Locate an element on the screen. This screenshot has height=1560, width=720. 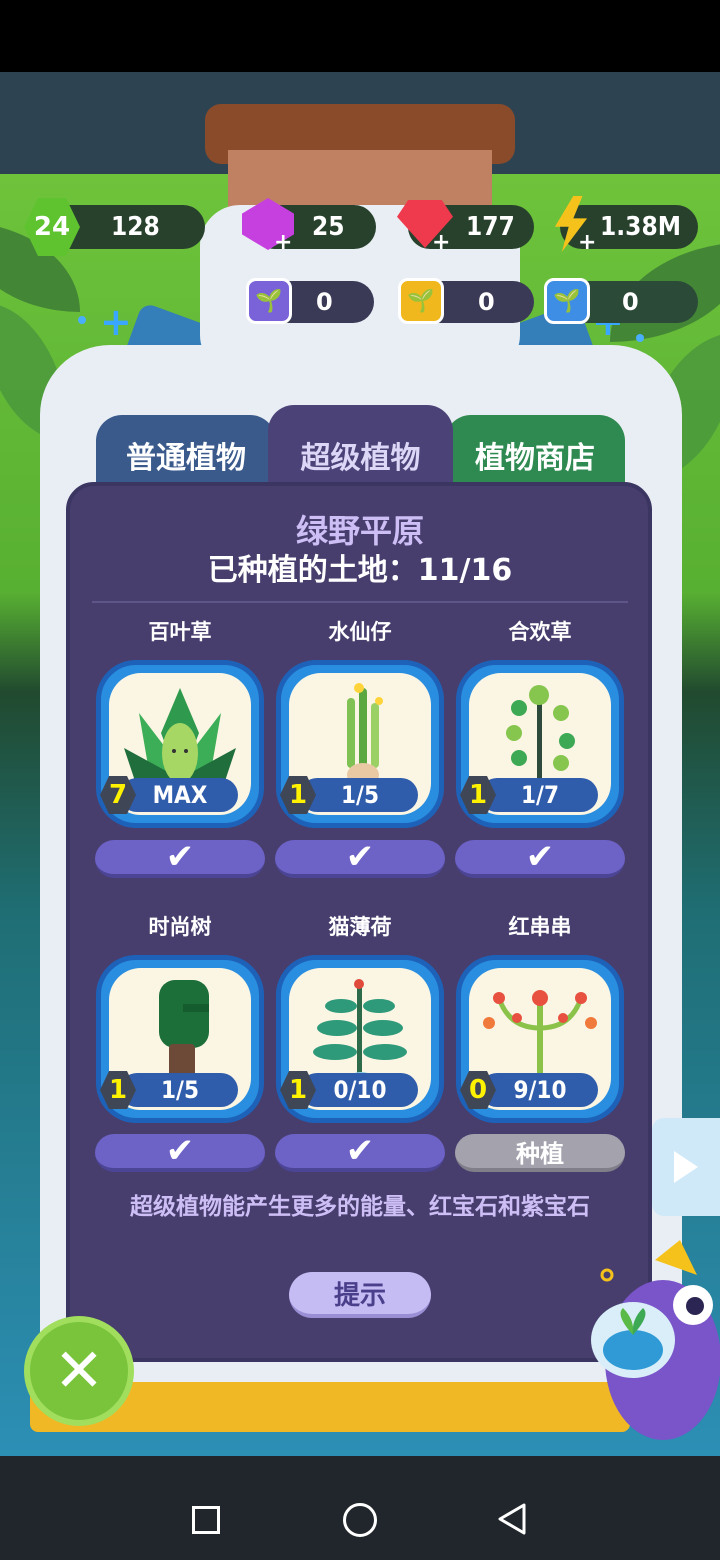
purple-gem-value: 25 is located at coordinates (328, 227).